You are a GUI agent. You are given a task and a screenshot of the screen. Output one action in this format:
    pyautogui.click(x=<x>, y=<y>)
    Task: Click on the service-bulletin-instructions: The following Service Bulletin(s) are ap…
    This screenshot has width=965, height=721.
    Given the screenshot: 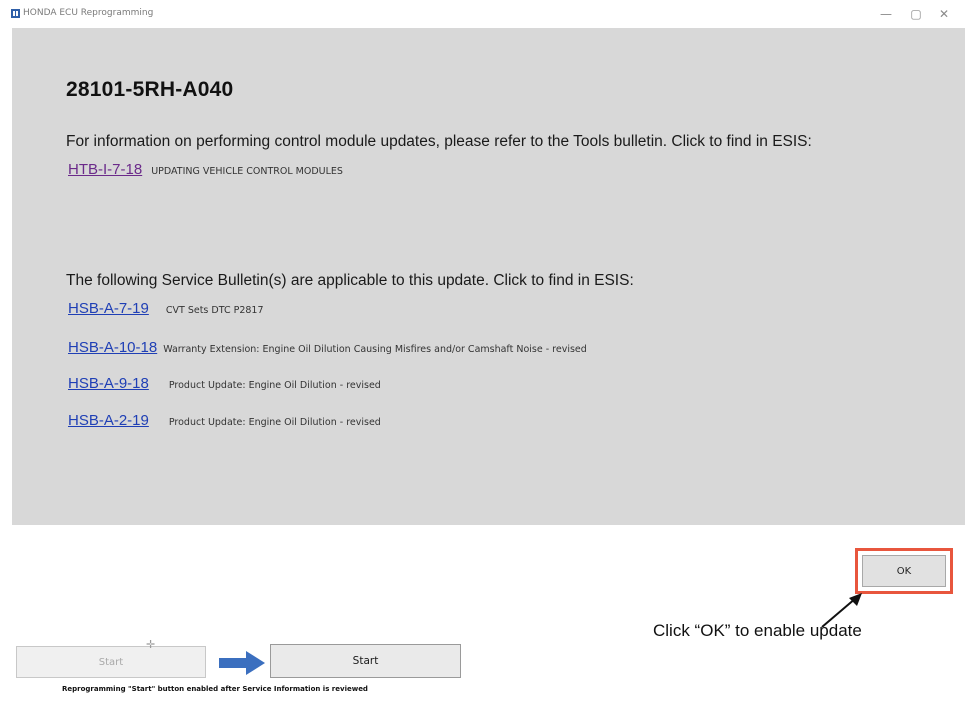 What is the action you would take?
    pyautogui.click(x=350, y=280)
    